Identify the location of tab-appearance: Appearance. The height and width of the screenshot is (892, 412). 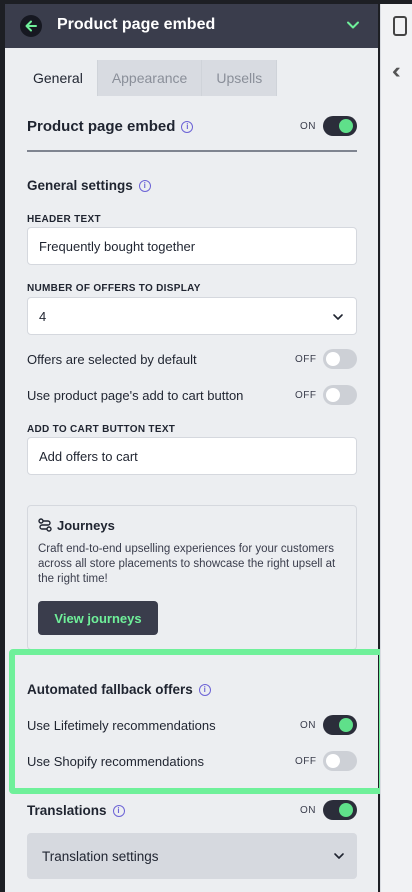
(150, 78).